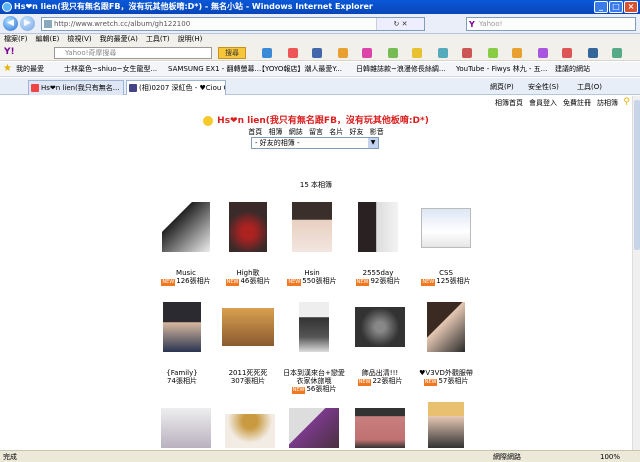 Image resolution: width=640 pixels, height=462 pixels. What do you see at coordinates (380, 373) in the screenshot?
I see `album-name: 飾品出清!!!` at bounding box center [380, 373].